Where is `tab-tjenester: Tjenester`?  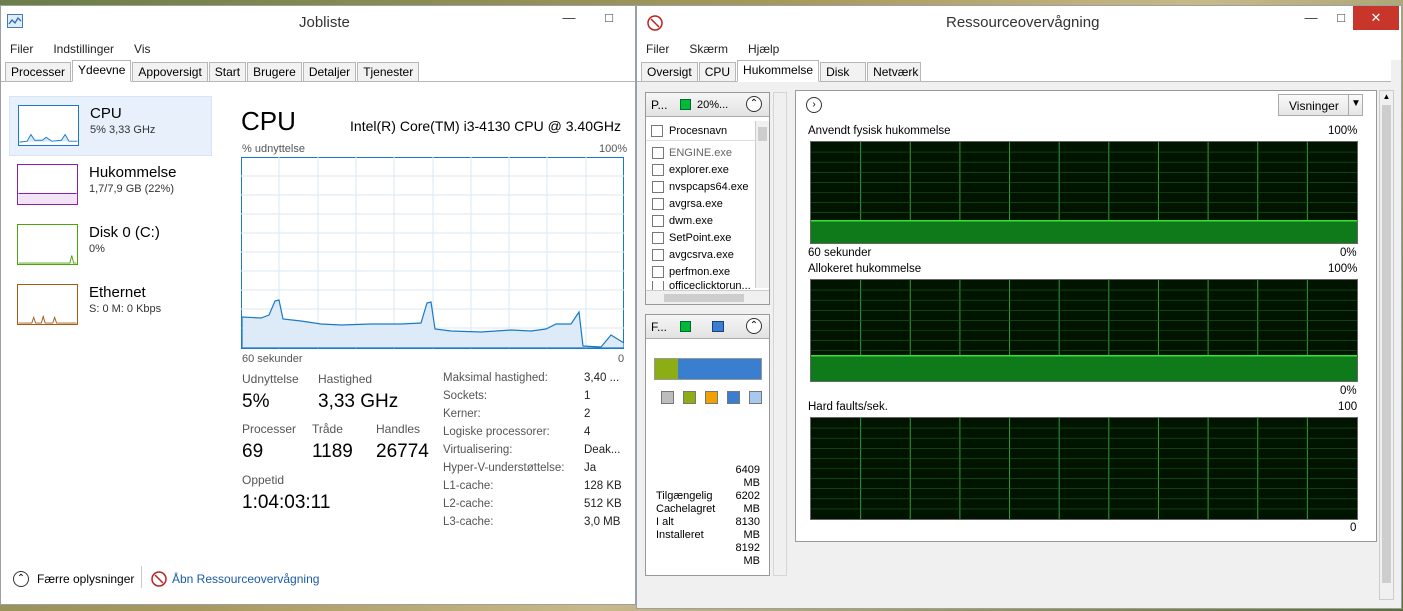
tab-tjenester: Tjenester is located at coordinates (388, 71).